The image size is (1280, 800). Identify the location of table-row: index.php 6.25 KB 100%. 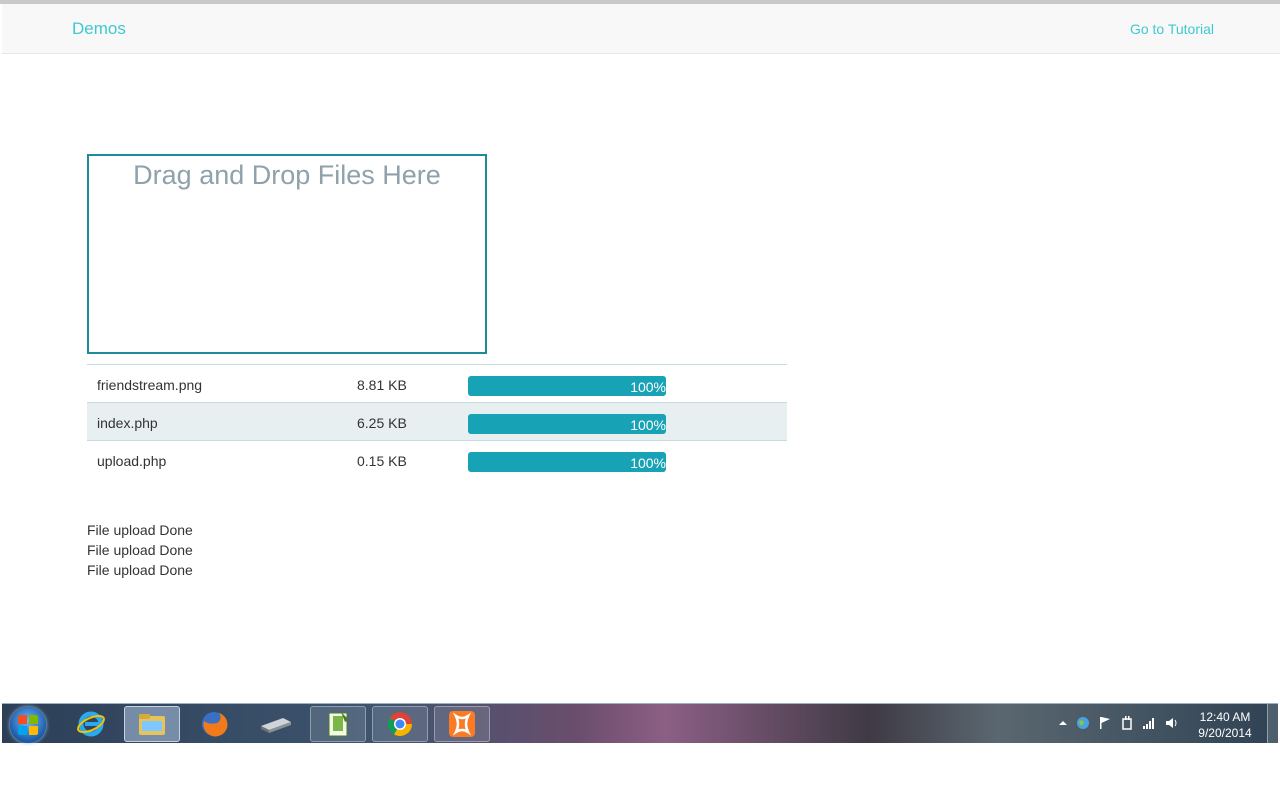
(437, 422).